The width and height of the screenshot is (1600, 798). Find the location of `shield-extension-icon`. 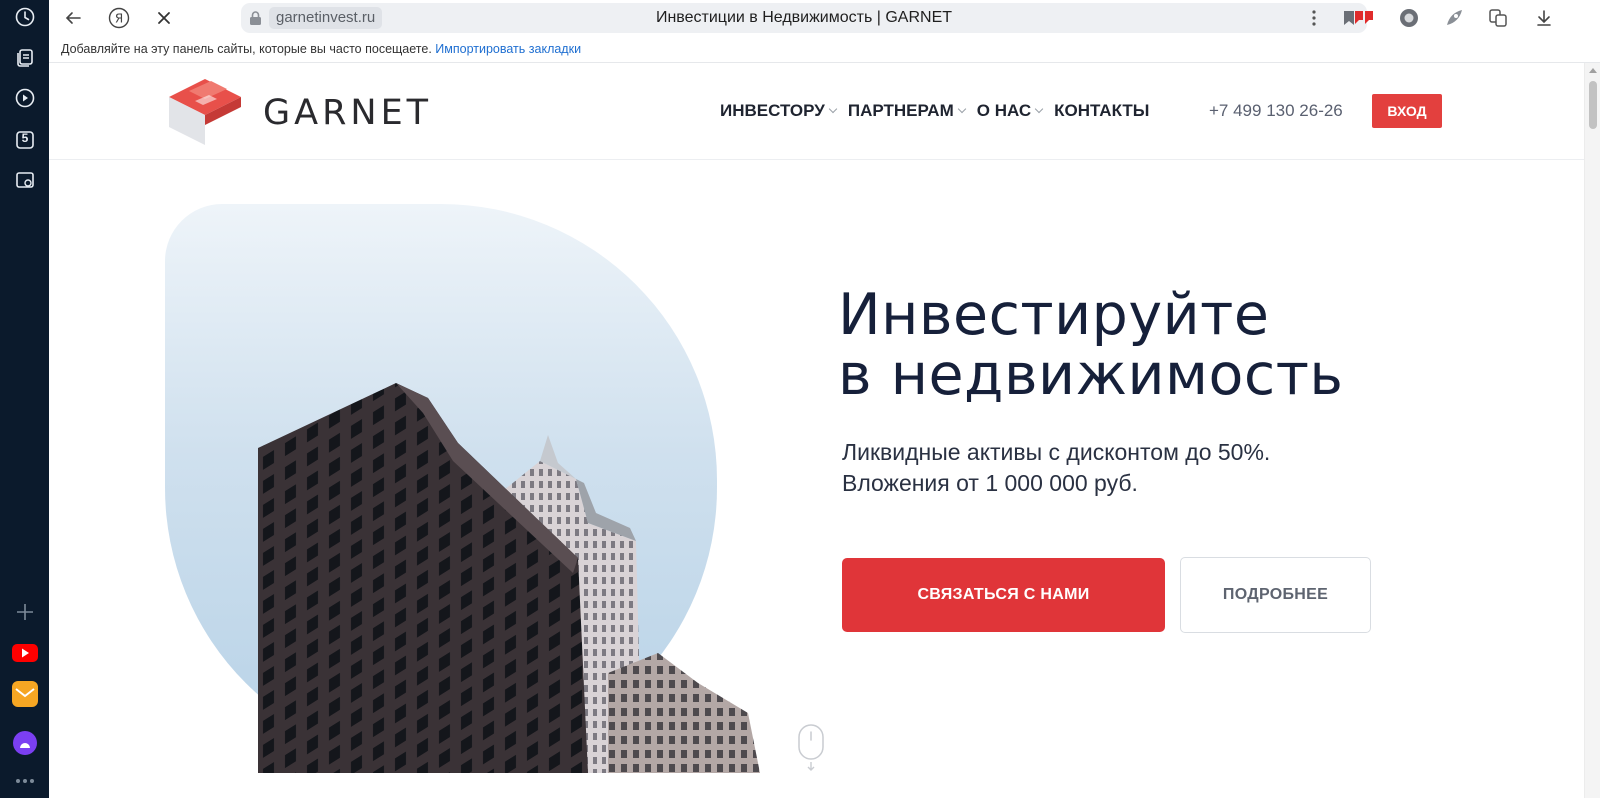

shield-extension-icon is located at coordinates (1409, 18).